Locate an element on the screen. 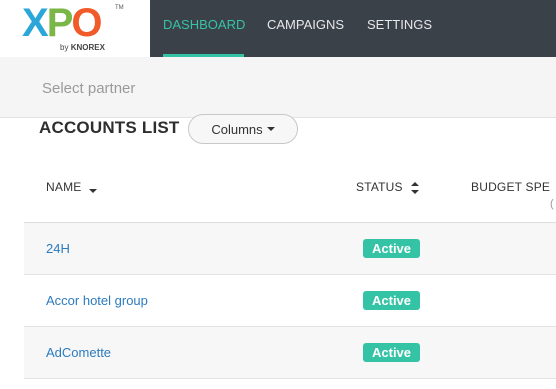  account-name-link: AdComette is located at coordinates (78, 352).